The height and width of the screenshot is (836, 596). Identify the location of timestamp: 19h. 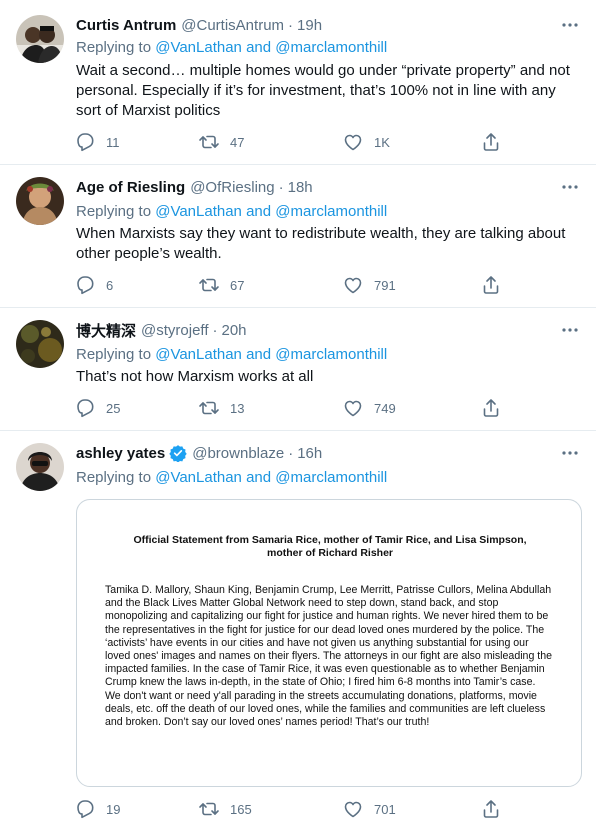
(309, 25).